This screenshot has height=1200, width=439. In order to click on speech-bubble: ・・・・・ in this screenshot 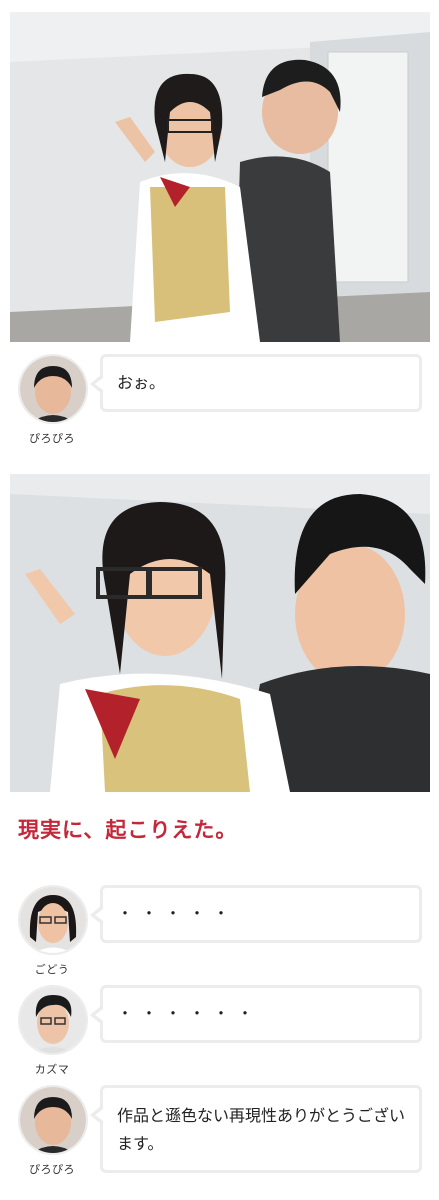, I will do `click(256, 914)`.